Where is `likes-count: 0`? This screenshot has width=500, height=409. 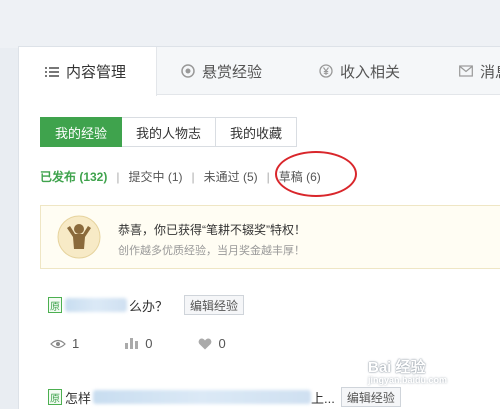 likes-count: 0 is located at coordinates (222, 343).